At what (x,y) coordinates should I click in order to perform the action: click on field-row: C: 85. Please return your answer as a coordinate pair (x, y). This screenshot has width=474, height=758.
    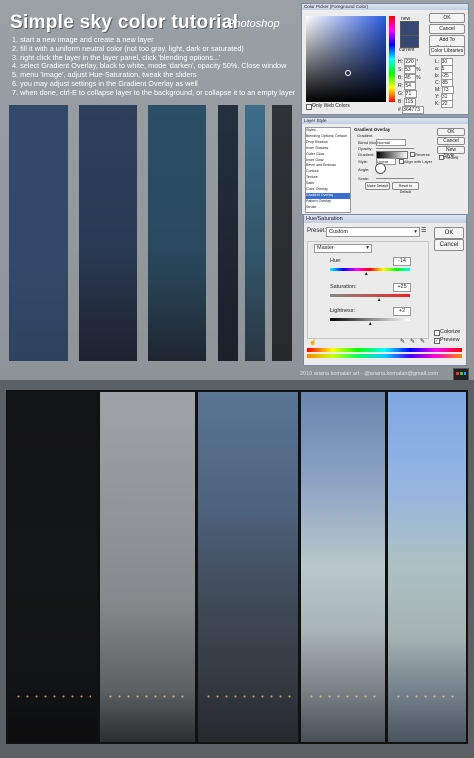
    Looking at the image, I should click on (450, 83).